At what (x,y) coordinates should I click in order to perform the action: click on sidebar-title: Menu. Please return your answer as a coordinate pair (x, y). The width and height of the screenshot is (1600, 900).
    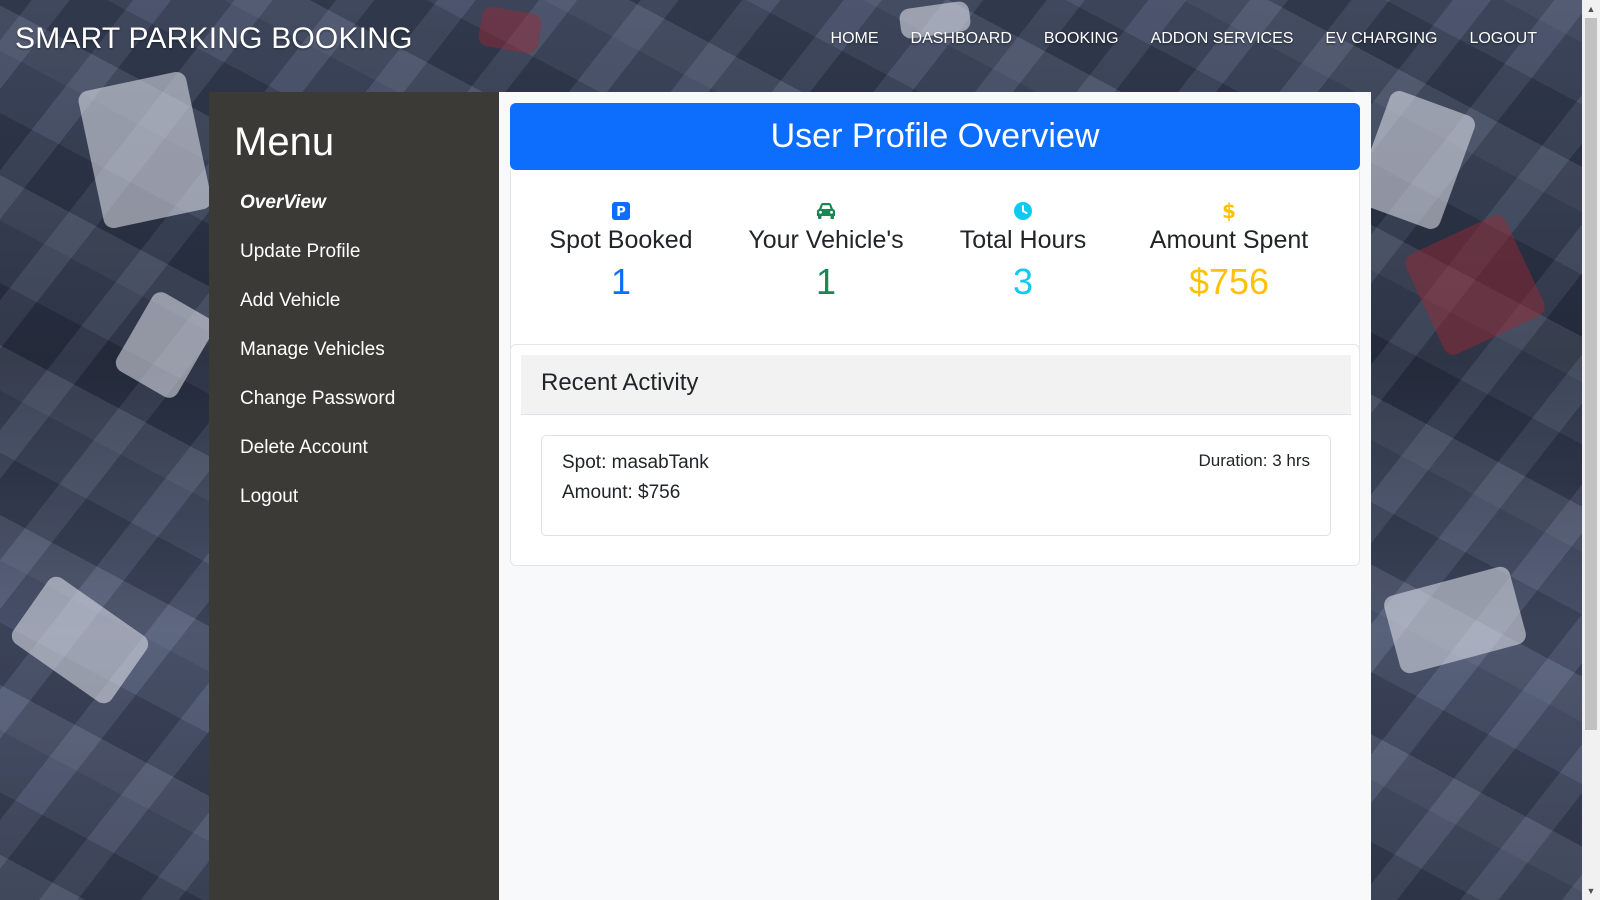
    Looking at the image, I should click on (284, 142).